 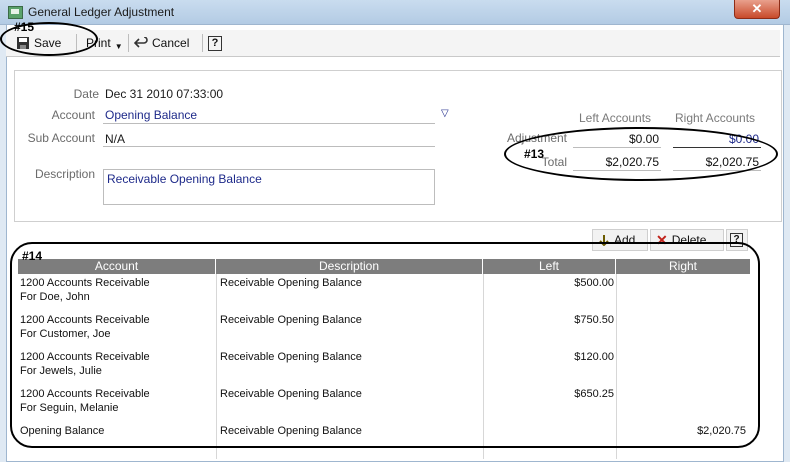 What do you see at coordinates (15, 12) in the screenshot?
I see `app-icon` at bounding box center [15, 12].